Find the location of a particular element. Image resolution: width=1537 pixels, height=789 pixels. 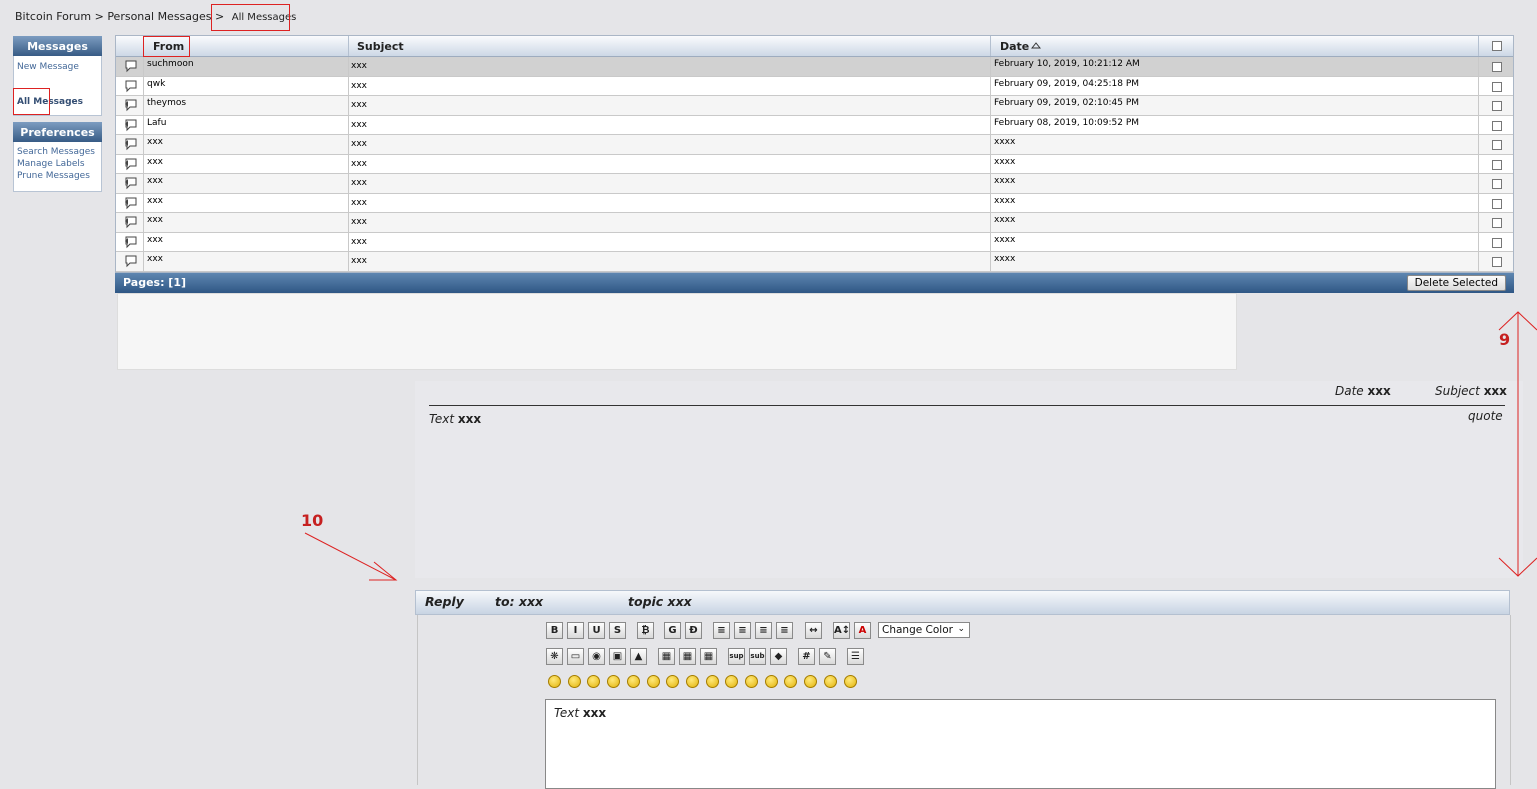

annotation-label-10: 10 is located at coordinates (312, 520).